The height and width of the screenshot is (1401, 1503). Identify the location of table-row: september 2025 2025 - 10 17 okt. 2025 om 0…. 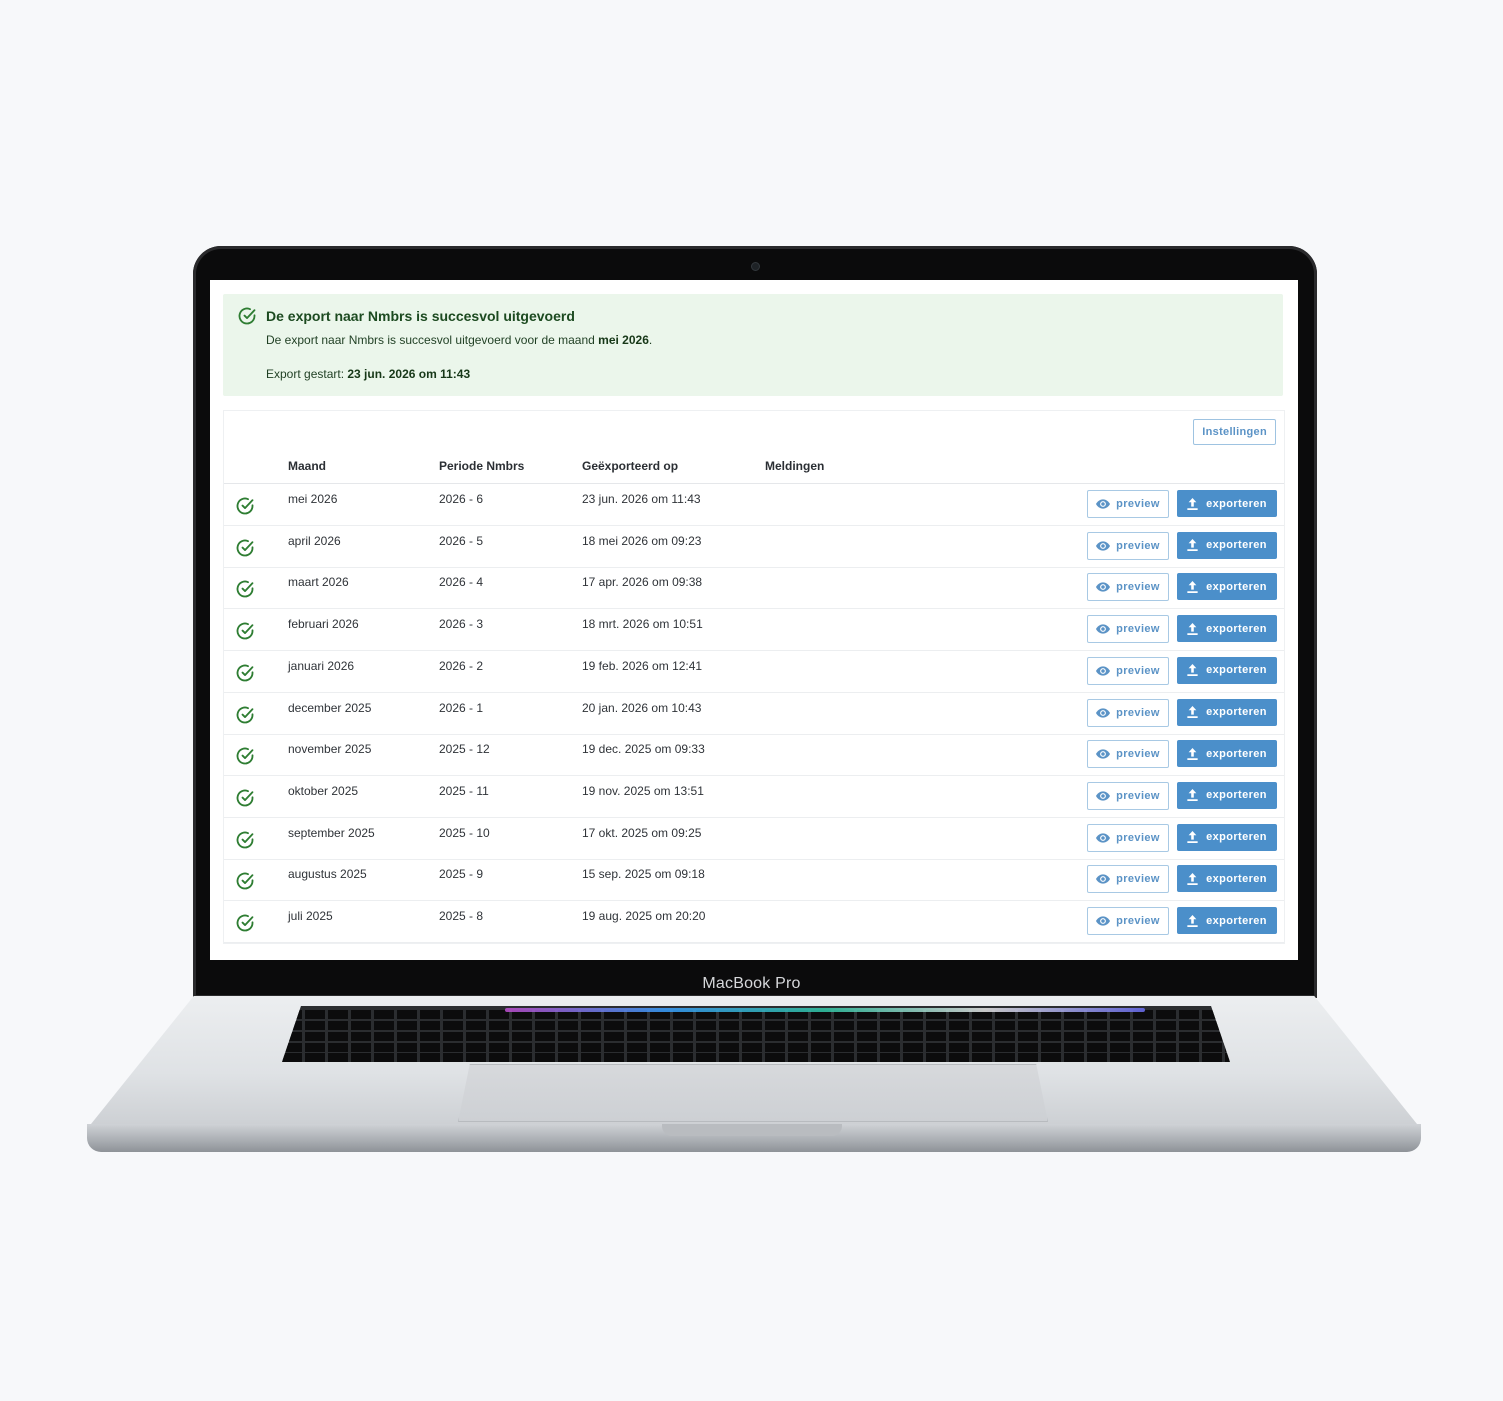
(754, 839).